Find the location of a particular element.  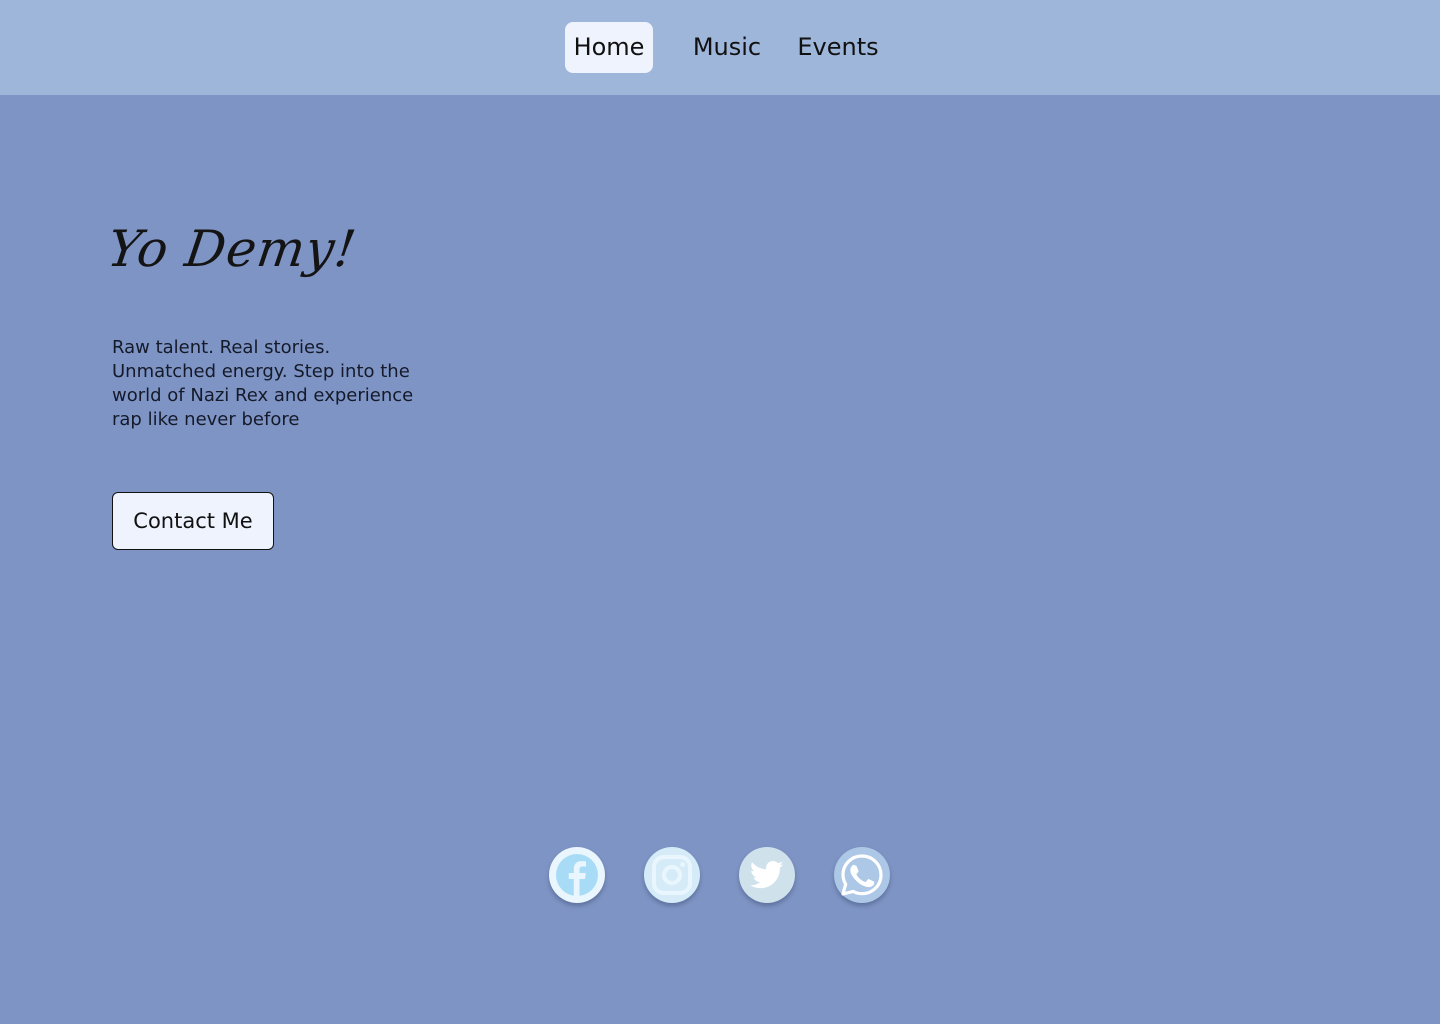

facebook-link is located at coordinates (577, 875).